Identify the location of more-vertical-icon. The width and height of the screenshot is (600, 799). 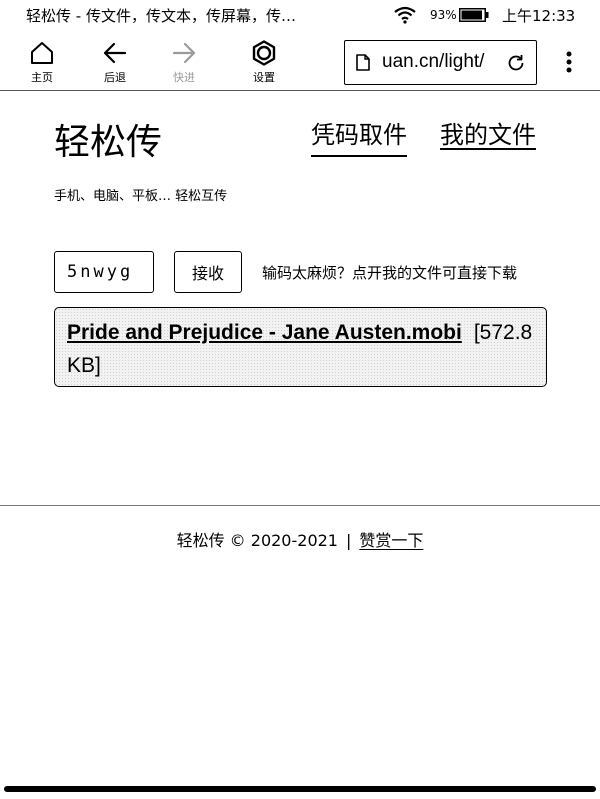
(569, 62).